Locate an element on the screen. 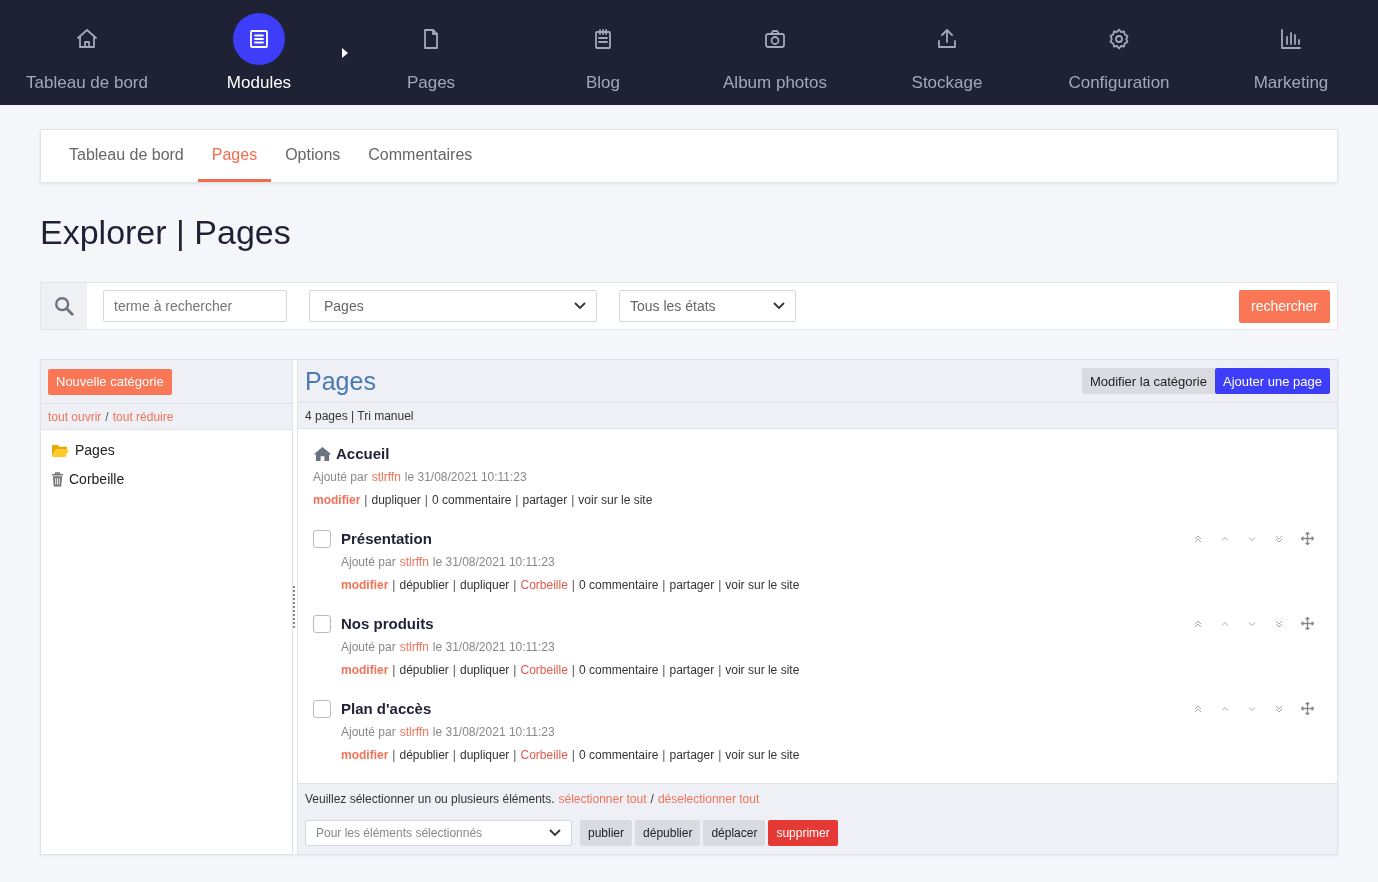 This screenshot has width=1378, height=882. tree-item: Corbeille is located at coordinates (97, 479).